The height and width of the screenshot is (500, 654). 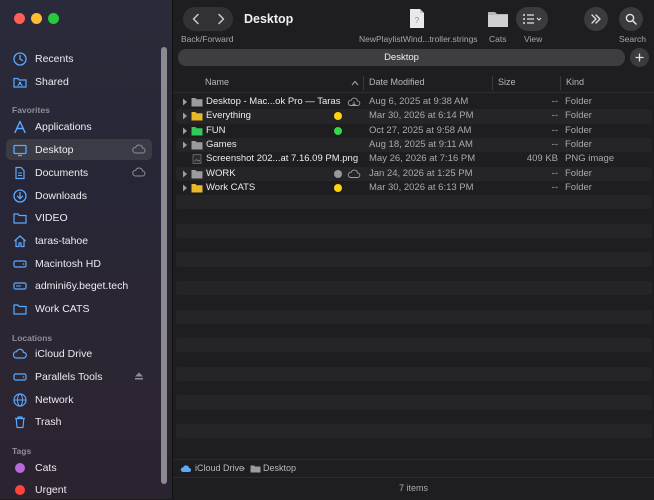 What do you see at coordinates (69, 376) in the screenshot?
I see `sidebar-item-label: Parallels Tools` at bounding box center [69, 376].